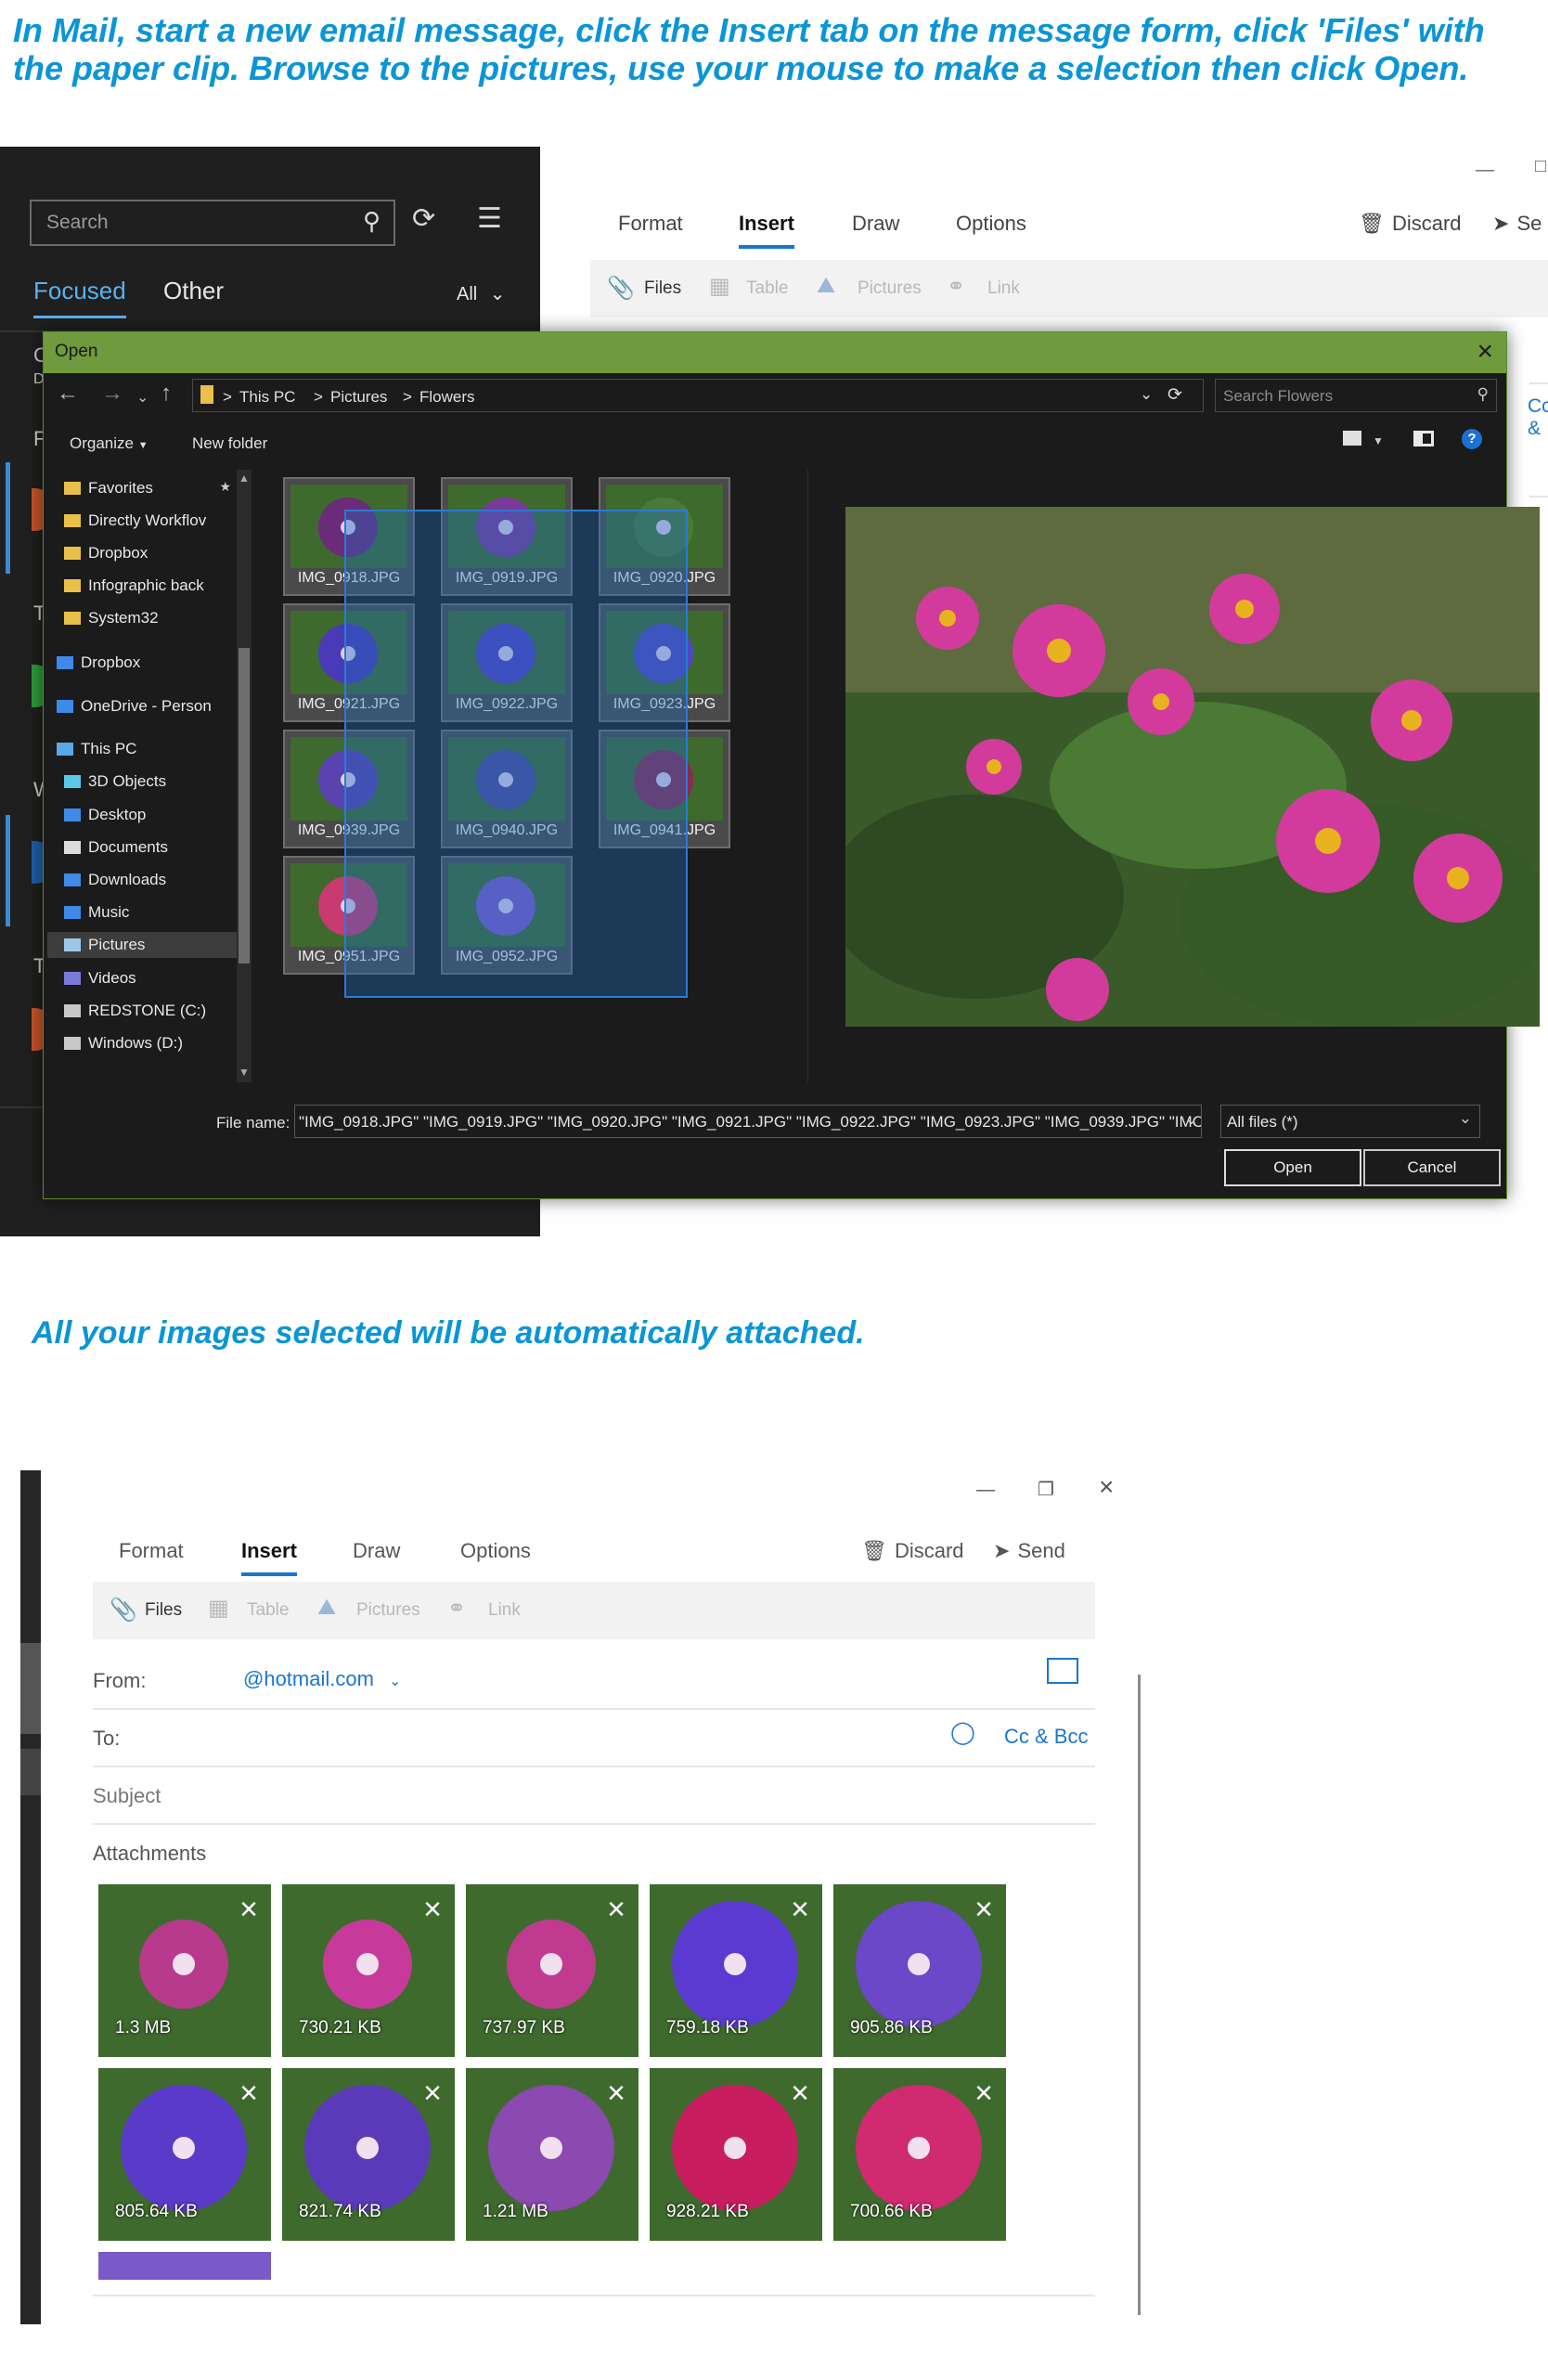  Describe the element at coordinates (150, 847) in the screenshot. I see `tree-item: Documents` at that location.